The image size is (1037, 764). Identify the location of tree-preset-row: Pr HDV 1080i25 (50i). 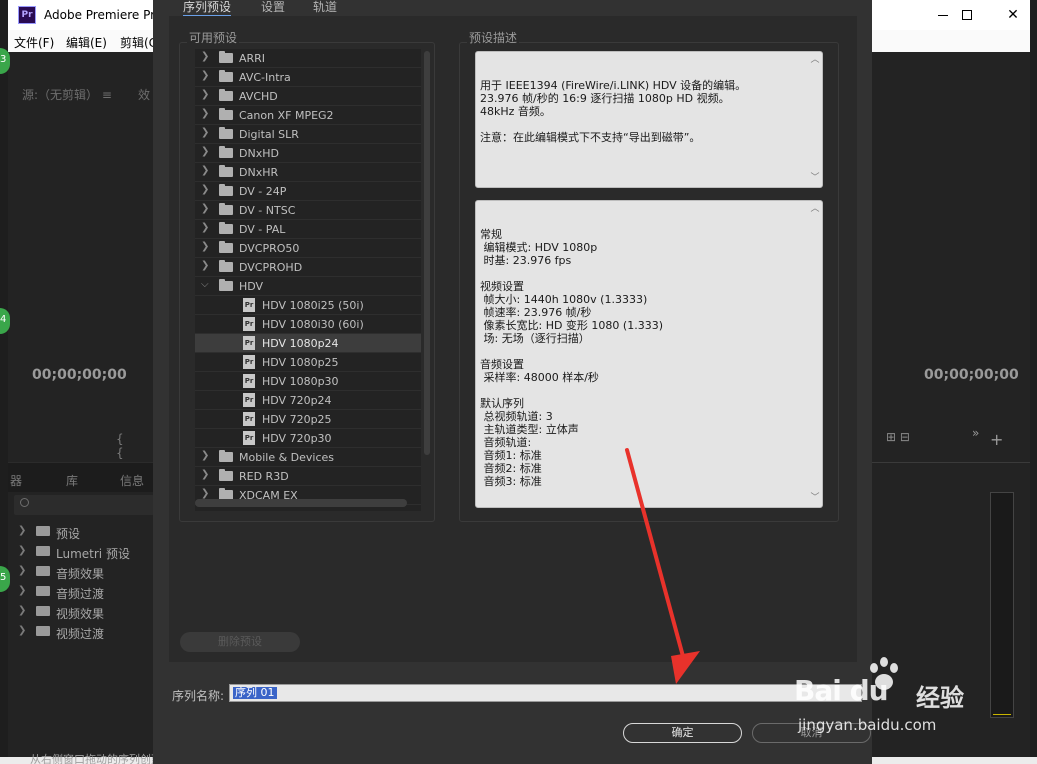
(308, 305).